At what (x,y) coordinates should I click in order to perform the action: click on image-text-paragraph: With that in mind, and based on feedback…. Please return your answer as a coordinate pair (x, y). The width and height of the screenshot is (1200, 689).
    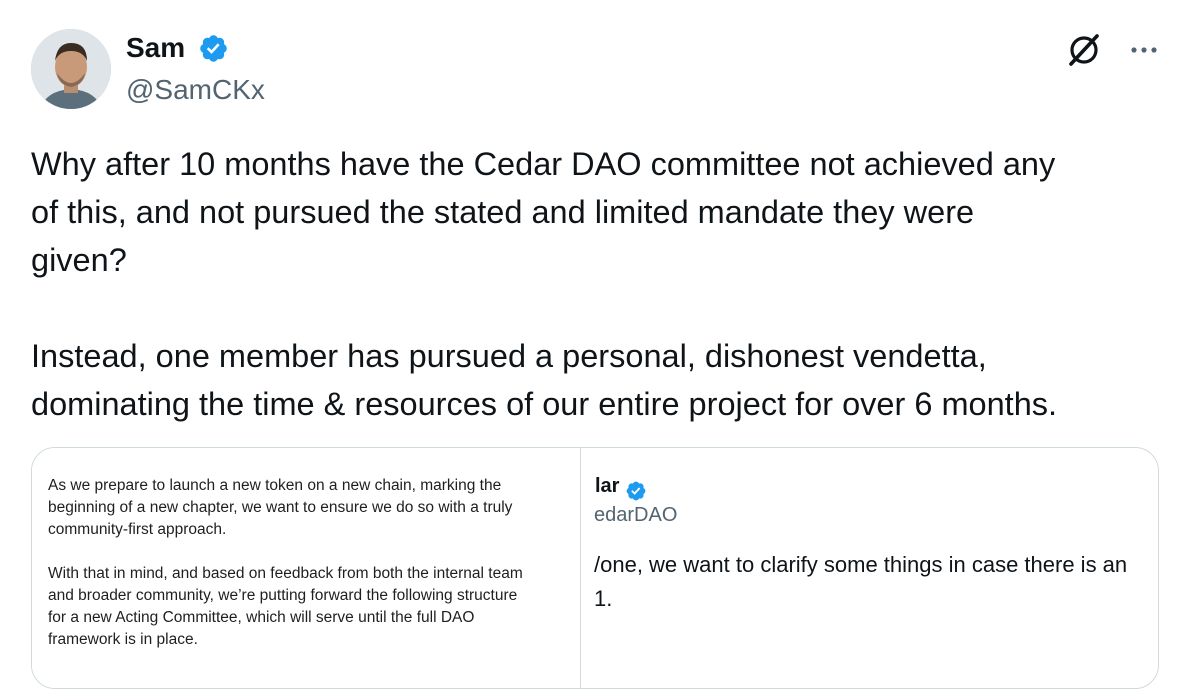
    Looking at the image, I should click on (285, 606).